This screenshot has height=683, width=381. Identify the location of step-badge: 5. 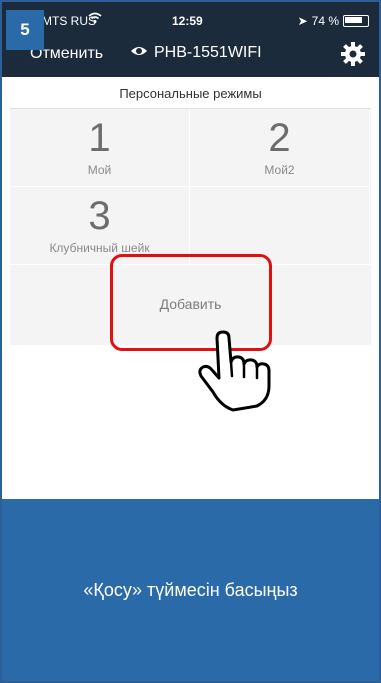
(25, 30).